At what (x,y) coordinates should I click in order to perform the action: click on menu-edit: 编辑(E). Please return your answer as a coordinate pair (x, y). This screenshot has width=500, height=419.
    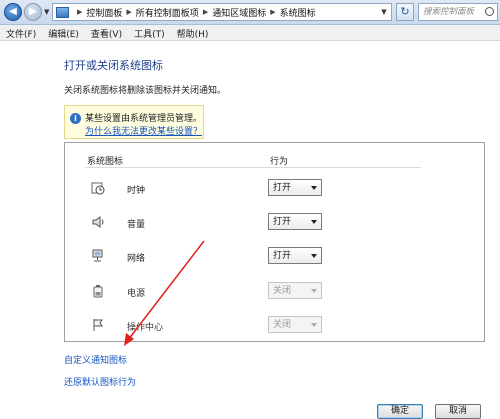
    Looking at the image, I should click on (63, 32).